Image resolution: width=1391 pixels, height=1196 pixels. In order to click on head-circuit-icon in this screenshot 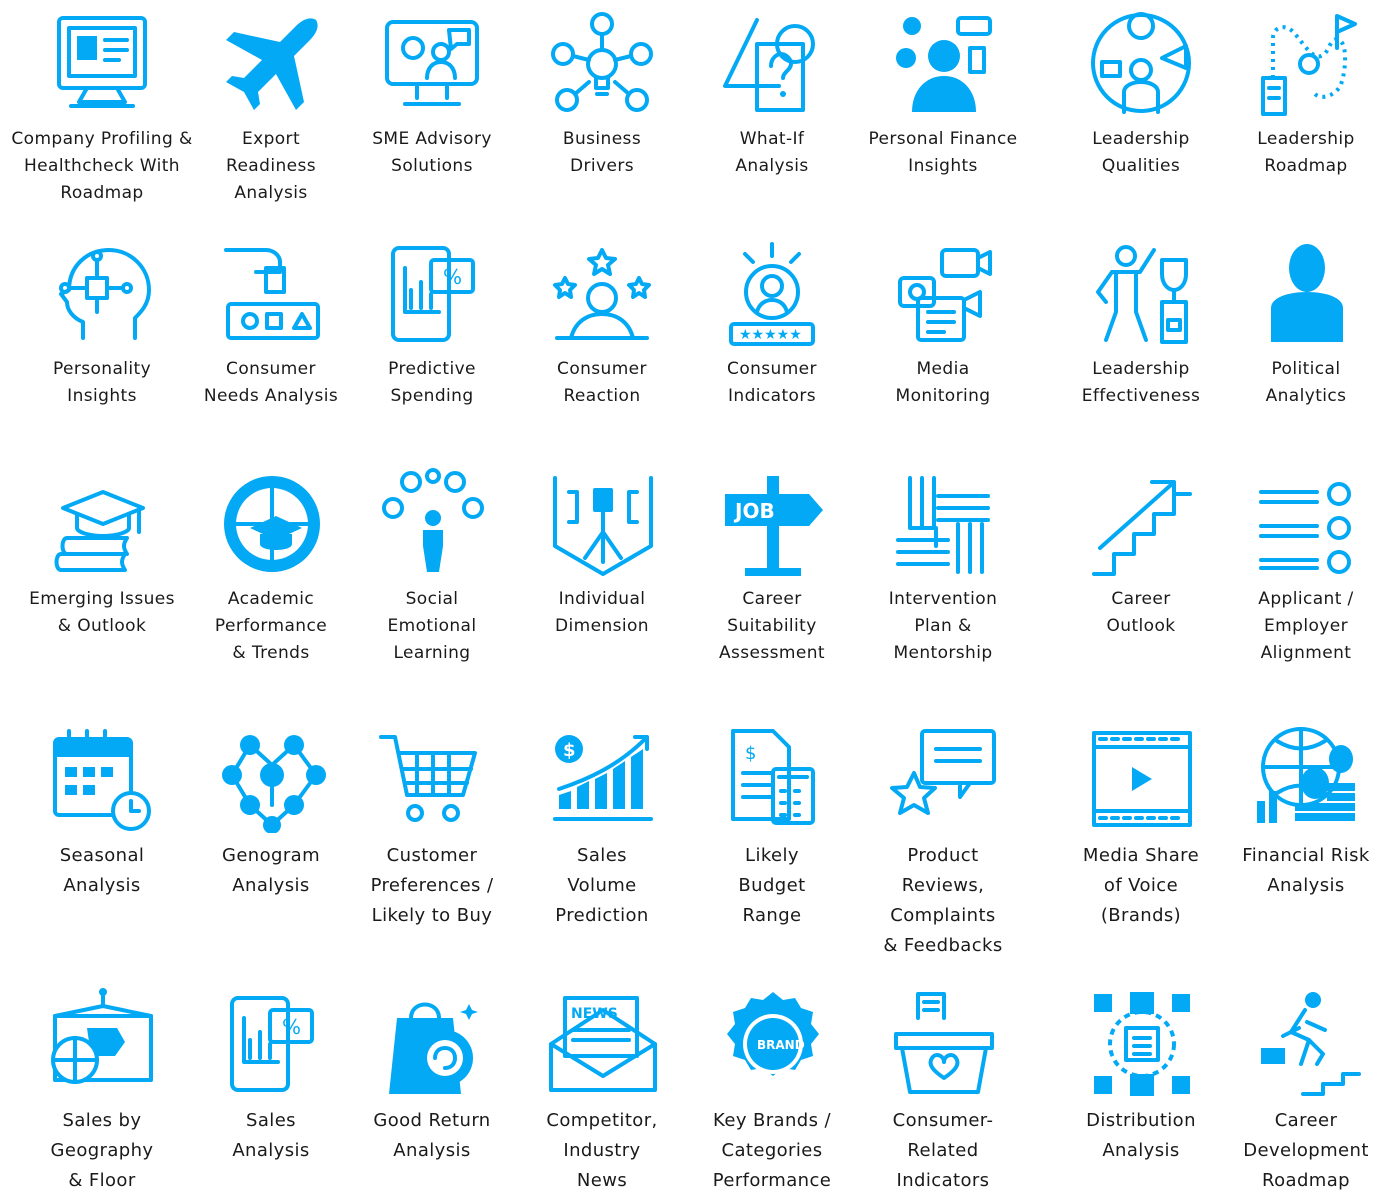, I will do `click(102, 293)`.